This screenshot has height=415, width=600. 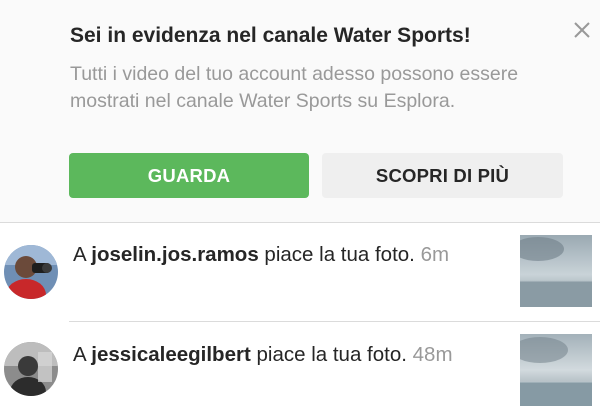 I want to click on guarda-button: GUARDA, so click(x=189, y=175).